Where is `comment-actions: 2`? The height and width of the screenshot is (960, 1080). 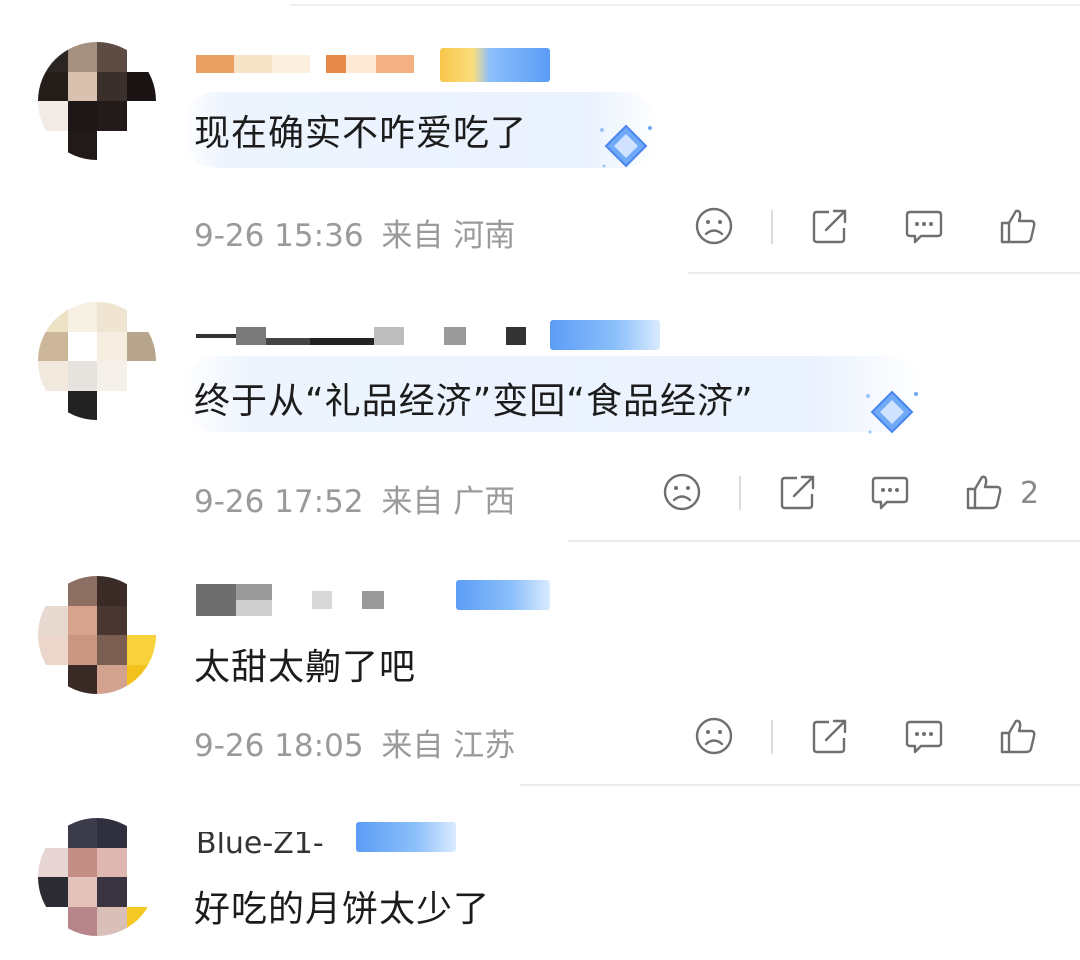
comment-actions: 2 is located at coordinates (540, 494).